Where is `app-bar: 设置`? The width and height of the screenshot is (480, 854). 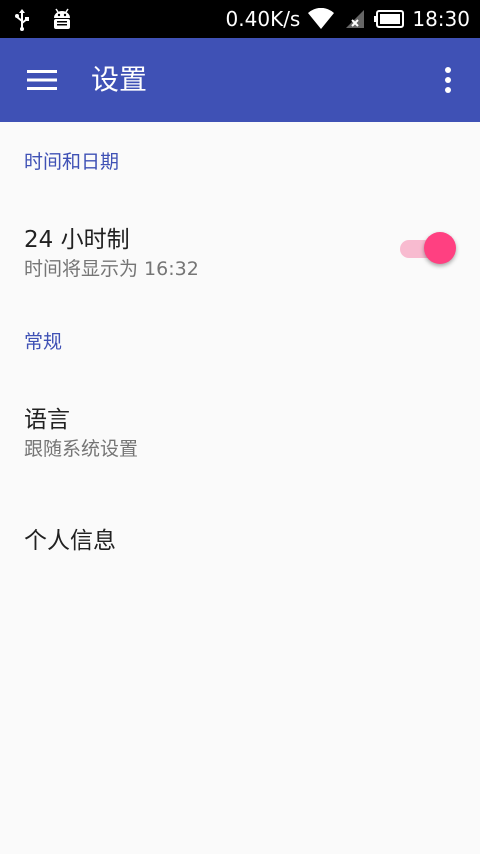
app-bar: 设置 is located at coordinates (240, 80).